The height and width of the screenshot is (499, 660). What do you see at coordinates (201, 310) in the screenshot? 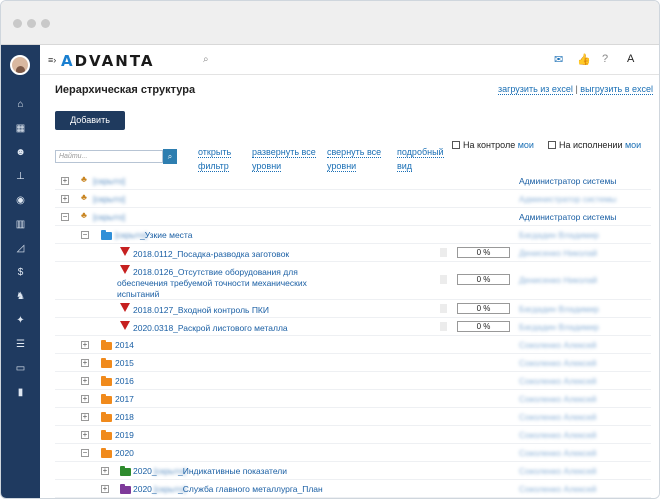
I see `row-label: 2018.0127_Входной контроль ПКИ` at bounding box center [201, 310].